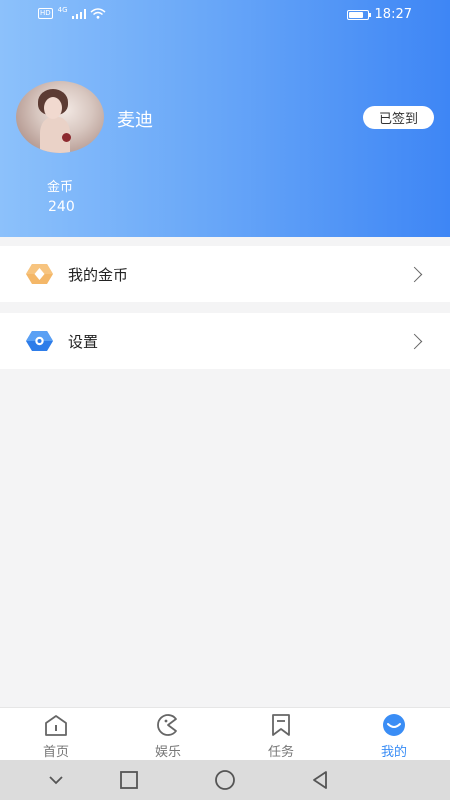 The height and width of the screenshot is (800, 450). What do you see at coordinates (78, 13) in the screenshot?
I see `signal-icon` at bounding box center [78, 13].